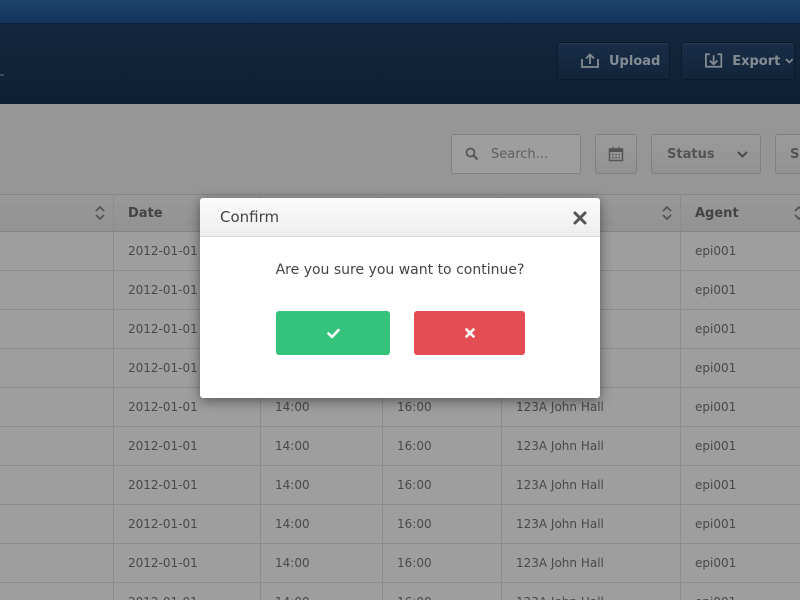  Describe the element at coordinates (400, 270) in the screenshot. I see `dialog-message: Are you sure you want to continue?` at that location.